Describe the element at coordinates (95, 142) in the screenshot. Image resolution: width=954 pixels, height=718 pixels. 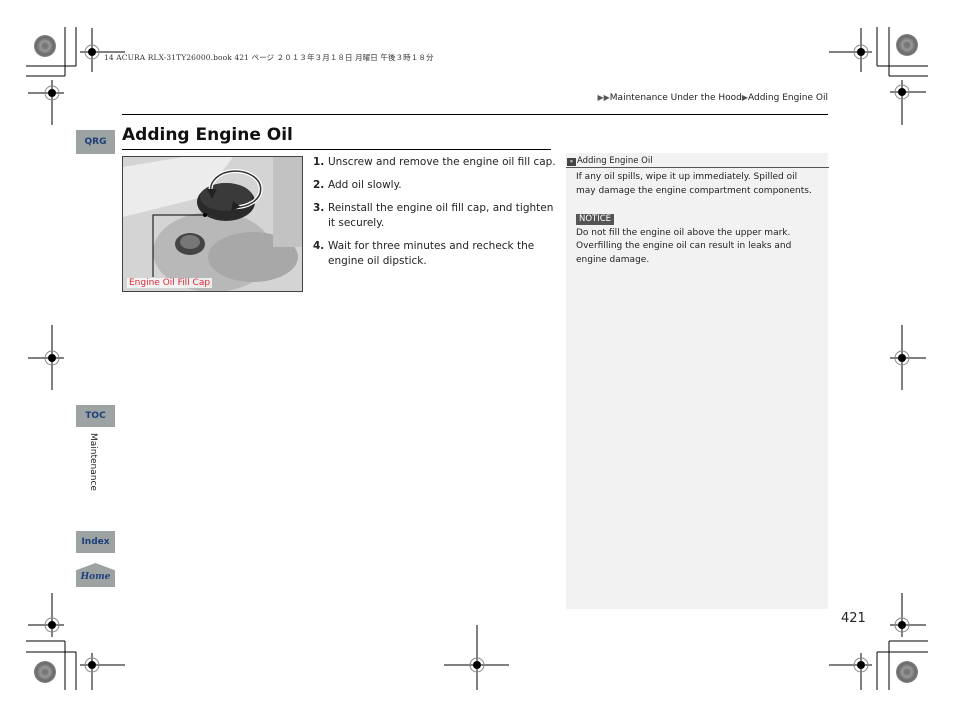
I see `qrg-tab: QRG` at that location.